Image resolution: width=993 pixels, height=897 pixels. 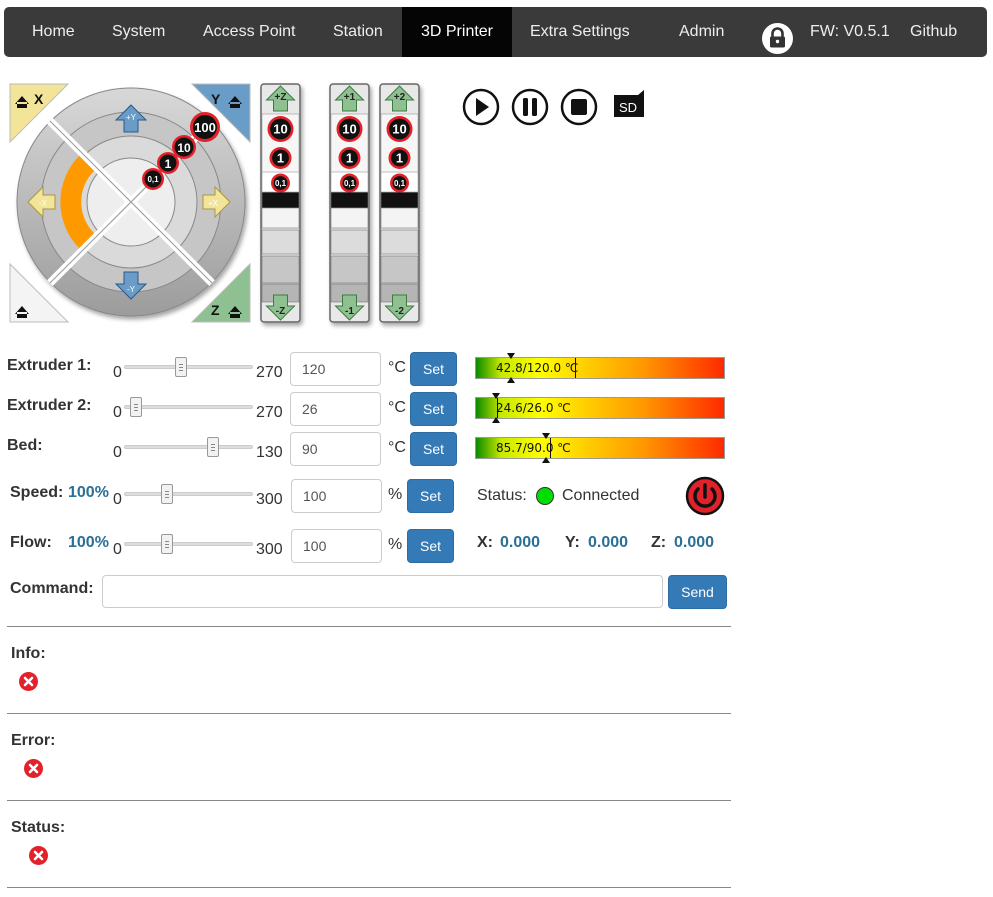 I want to click on status-log-label: Status:, so click(x=38, y=827).